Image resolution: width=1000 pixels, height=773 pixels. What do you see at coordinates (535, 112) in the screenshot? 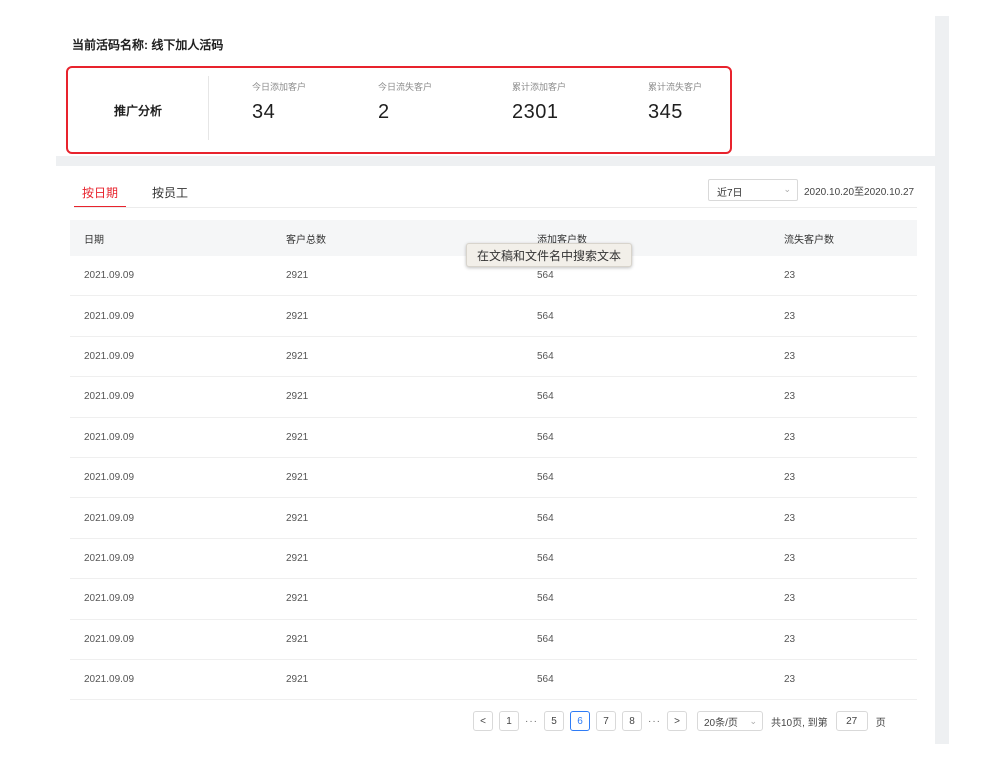
I see `stat-value: 2301` at bounding box center [535, 112].